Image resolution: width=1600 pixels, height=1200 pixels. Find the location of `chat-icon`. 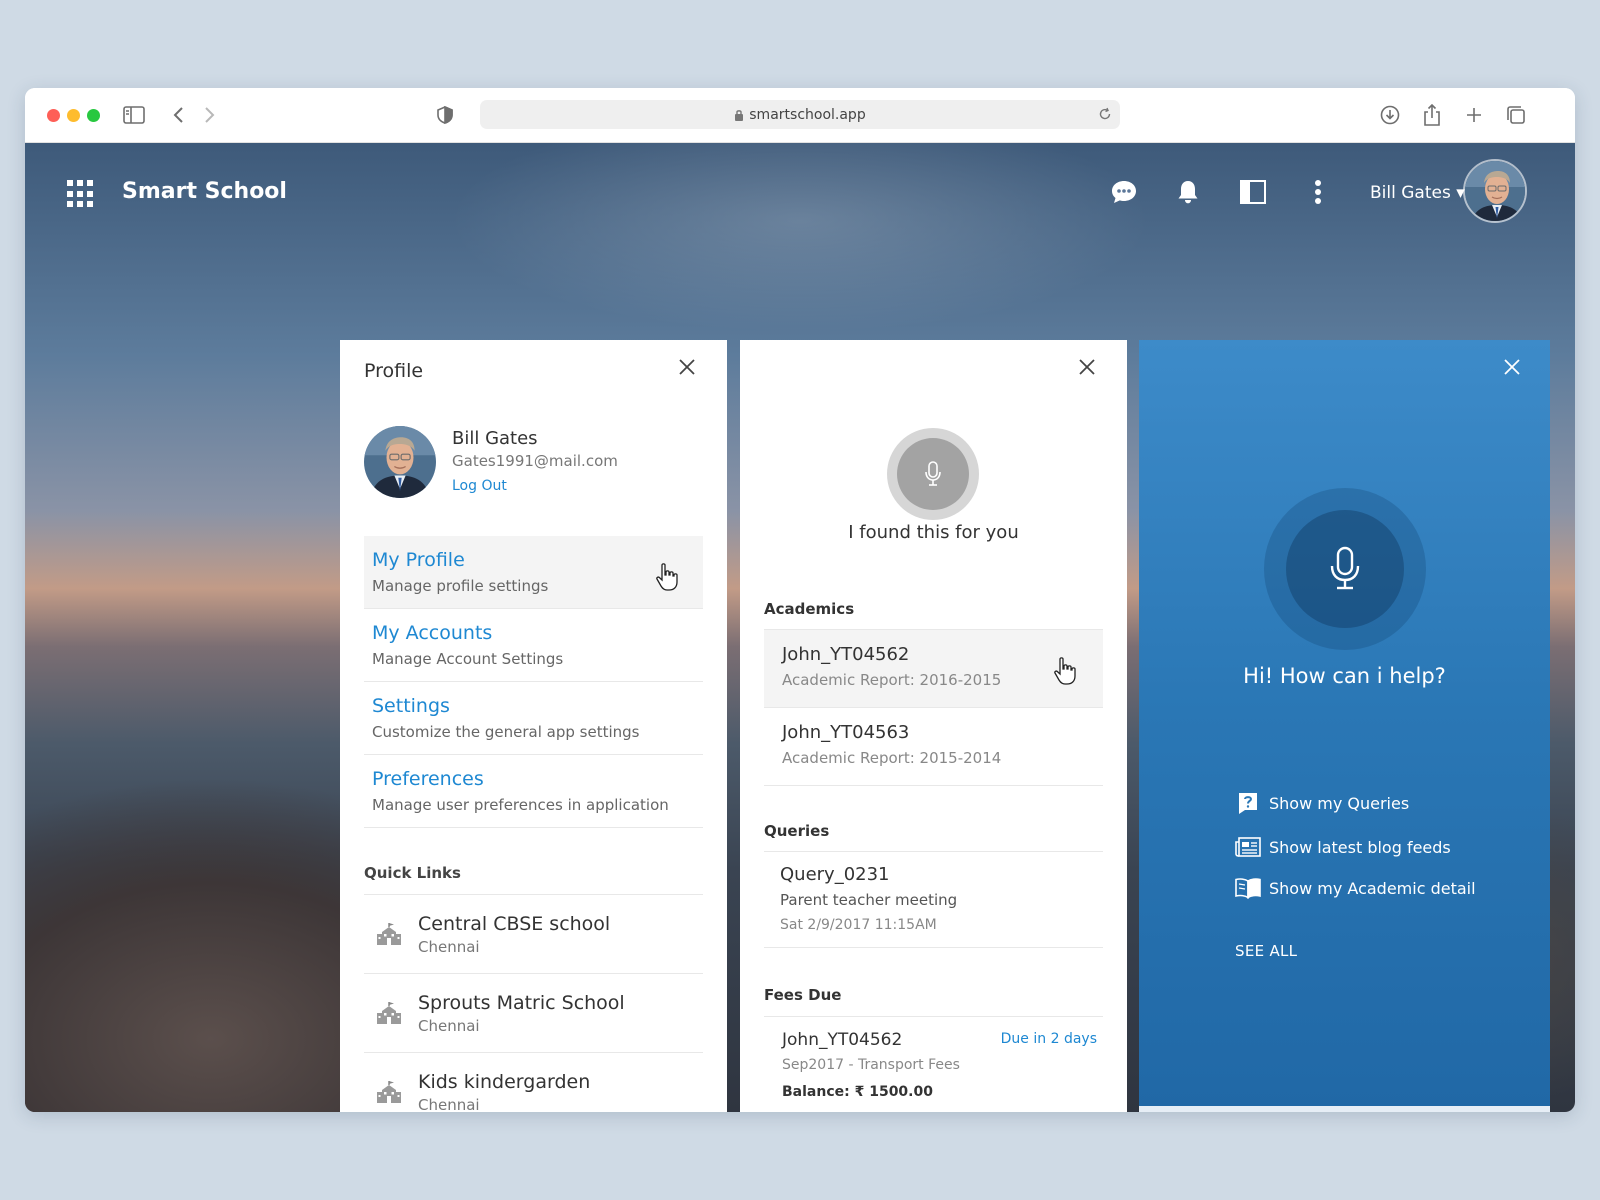

chat-icon is located at coordinates (1124, 192).